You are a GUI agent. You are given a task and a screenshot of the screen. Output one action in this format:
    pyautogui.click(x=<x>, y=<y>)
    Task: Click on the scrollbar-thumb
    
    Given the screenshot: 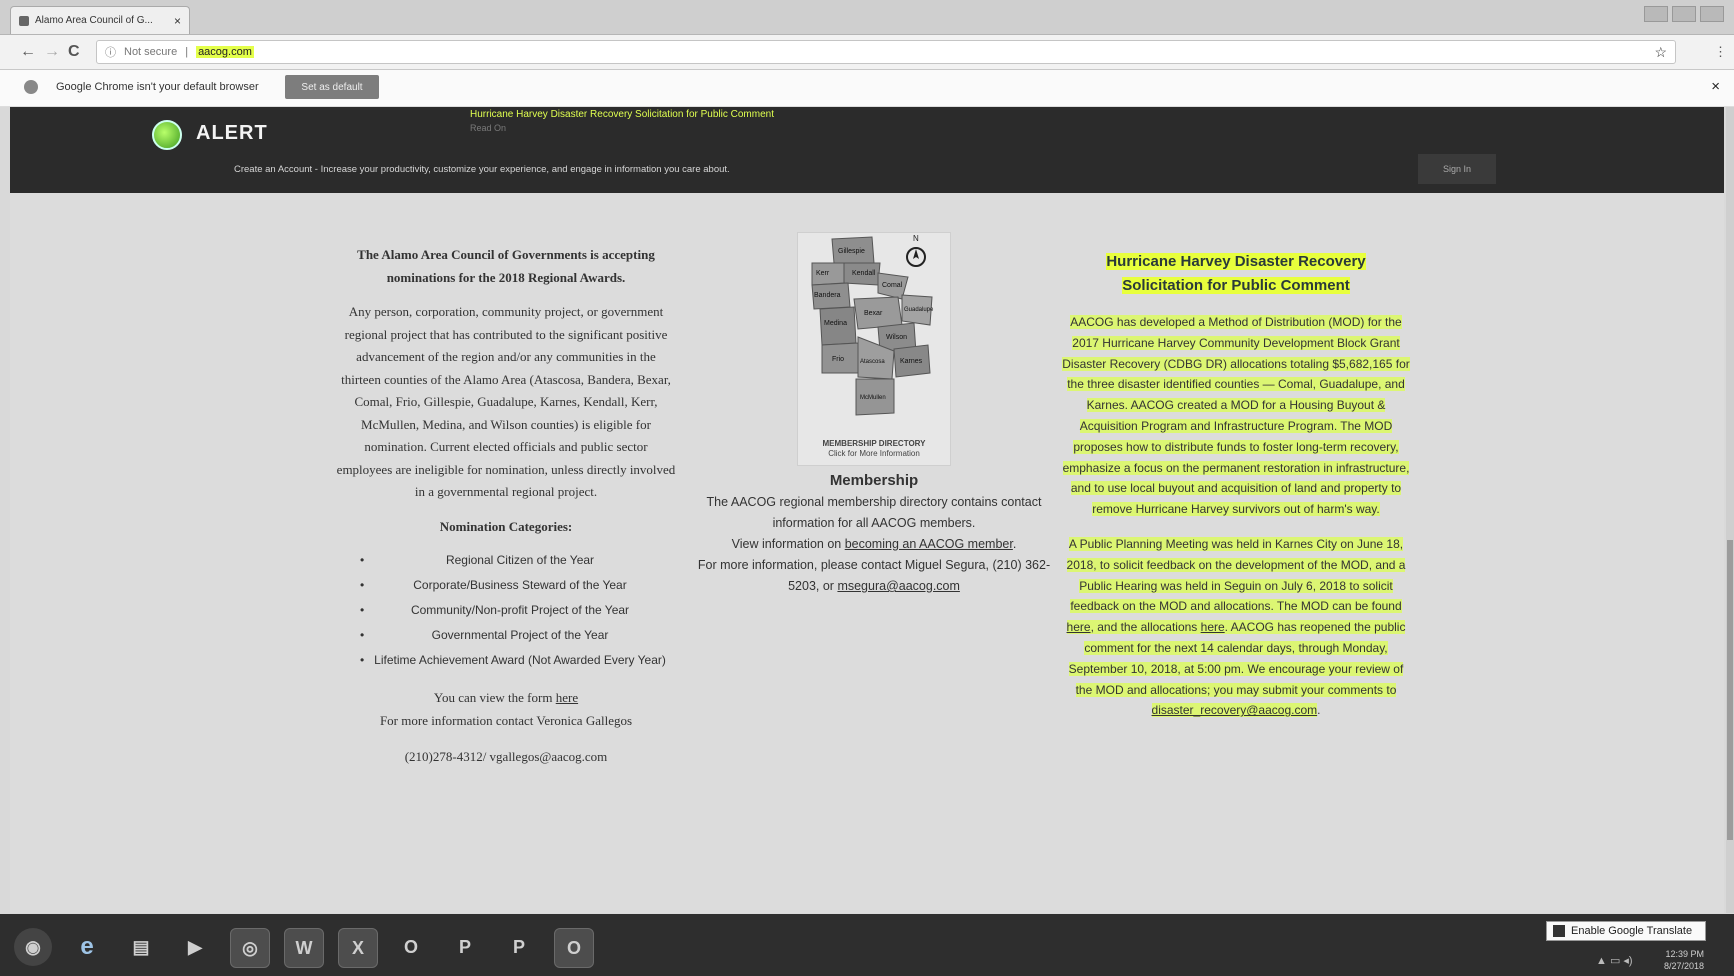 What is the action you would take?
    pyautogui.click(x=1730, y=690)
    